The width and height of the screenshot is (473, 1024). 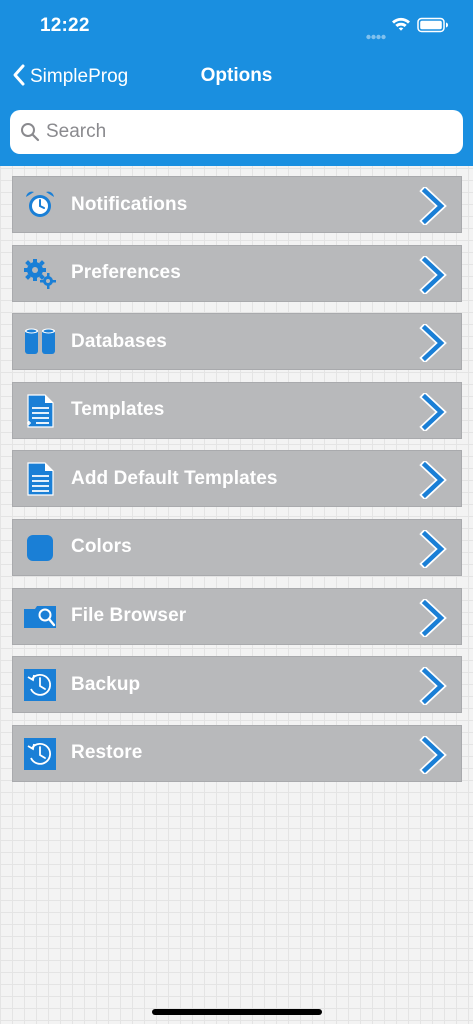 What do you see at coordinates (119, 341) in the screenshot?
I see `menu-item-label: Databases` at bounding box center [119, 341].